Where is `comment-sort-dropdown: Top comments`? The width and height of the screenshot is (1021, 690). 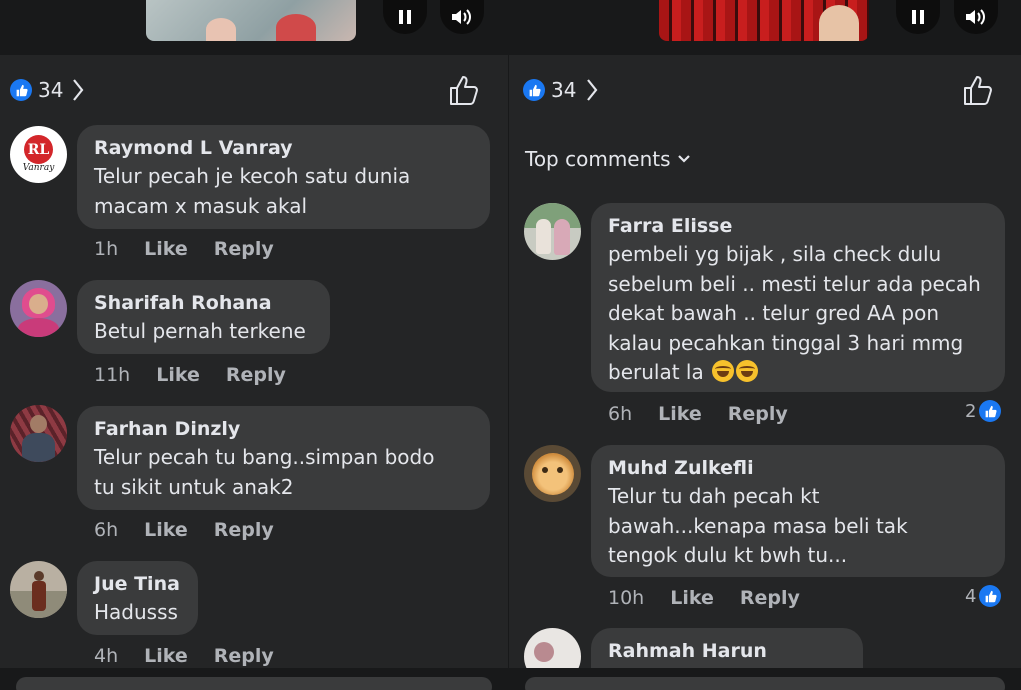
comment-sort-dropdown: Top comments is located at coordinates (608, 159).